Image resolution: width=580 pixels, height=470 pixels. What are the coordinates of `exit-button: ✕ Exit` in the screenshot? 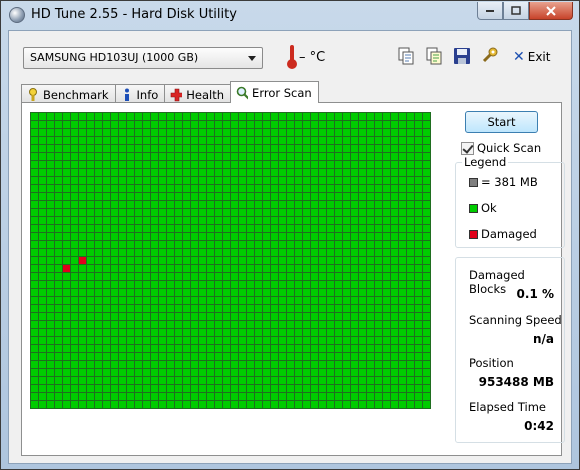 It's located at (531, 57).